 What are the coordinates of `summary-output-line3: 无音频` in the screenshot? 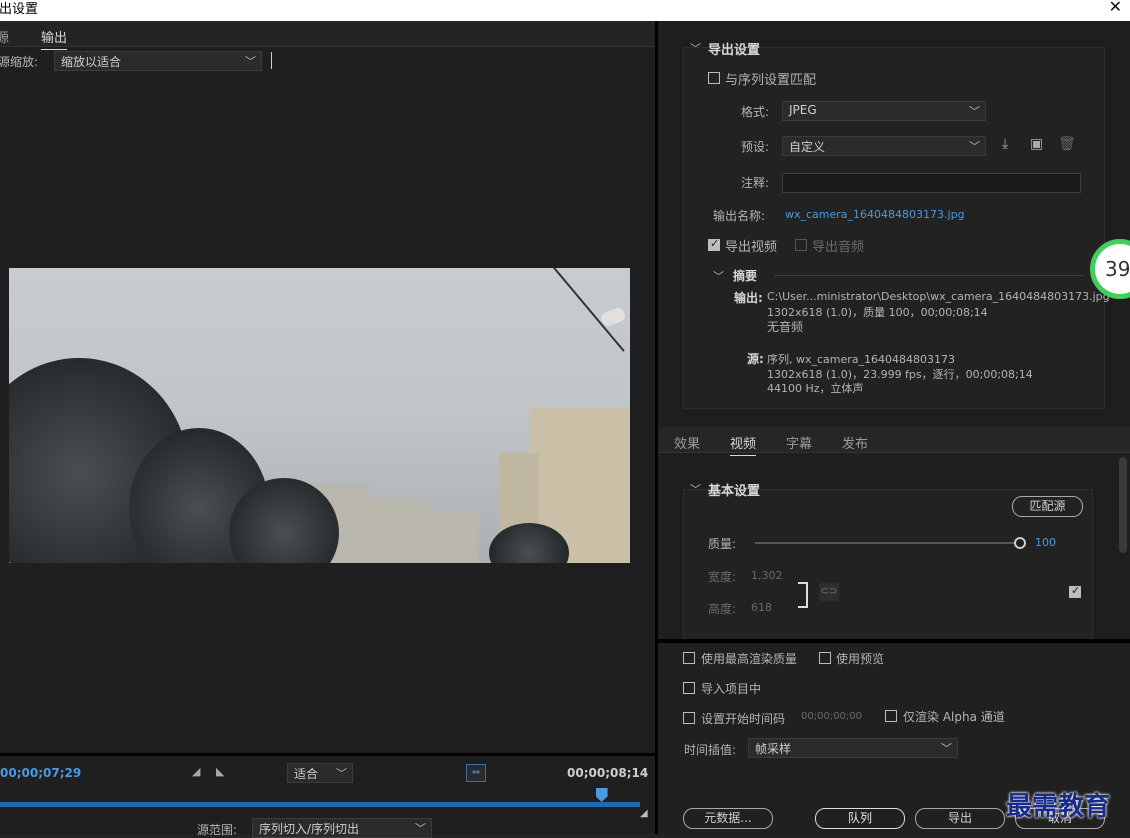 It's located at (785, 327).